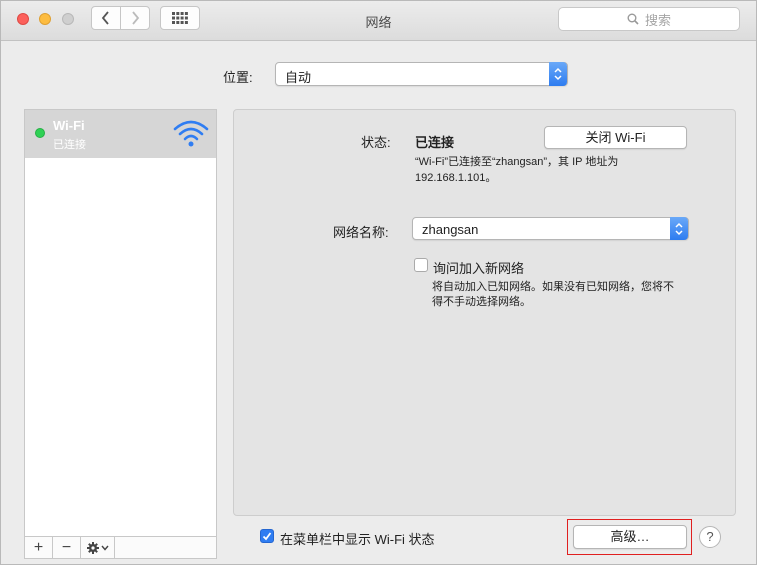 Image resolution: width=757 pixels, height=565 pixels. Describe the element at coordinates (710, 537) in the screenshot. I see `help-button: ?` at that location.